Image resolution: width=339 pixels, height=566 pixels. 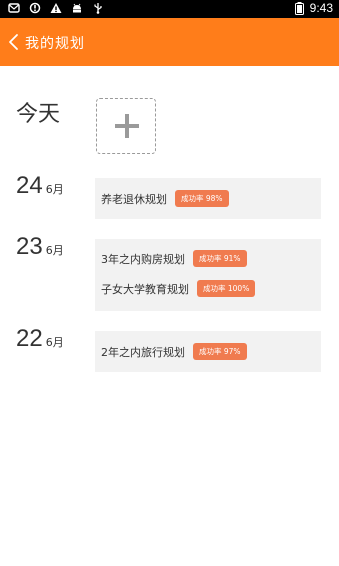 I want to click on plan-name: 养老退休规划, so click(x=134, y=199).